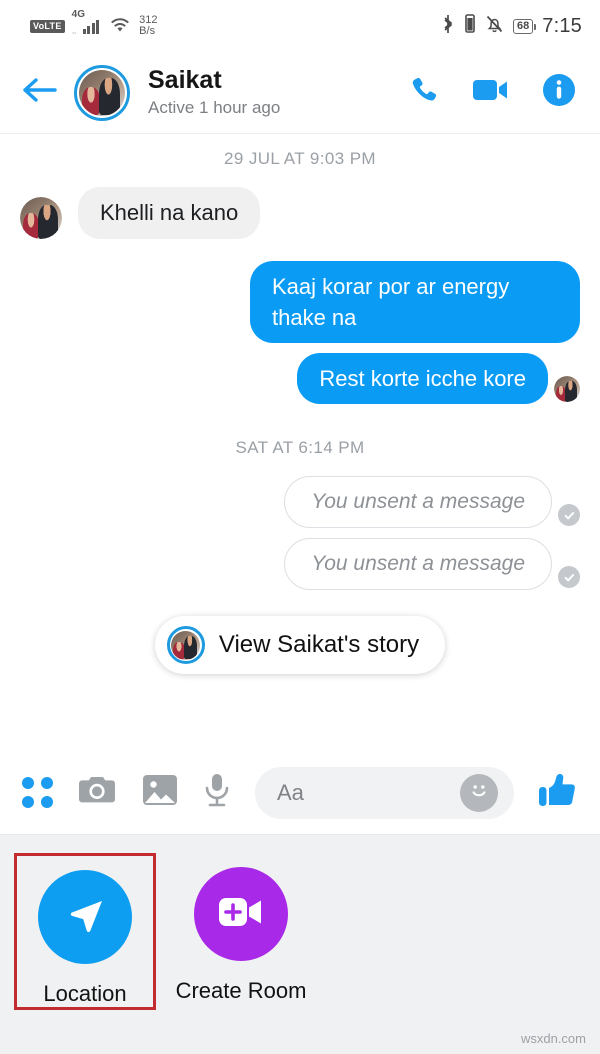  I want to click on chat-header: Saikat Active 1 hour ago, so click(300, 93).